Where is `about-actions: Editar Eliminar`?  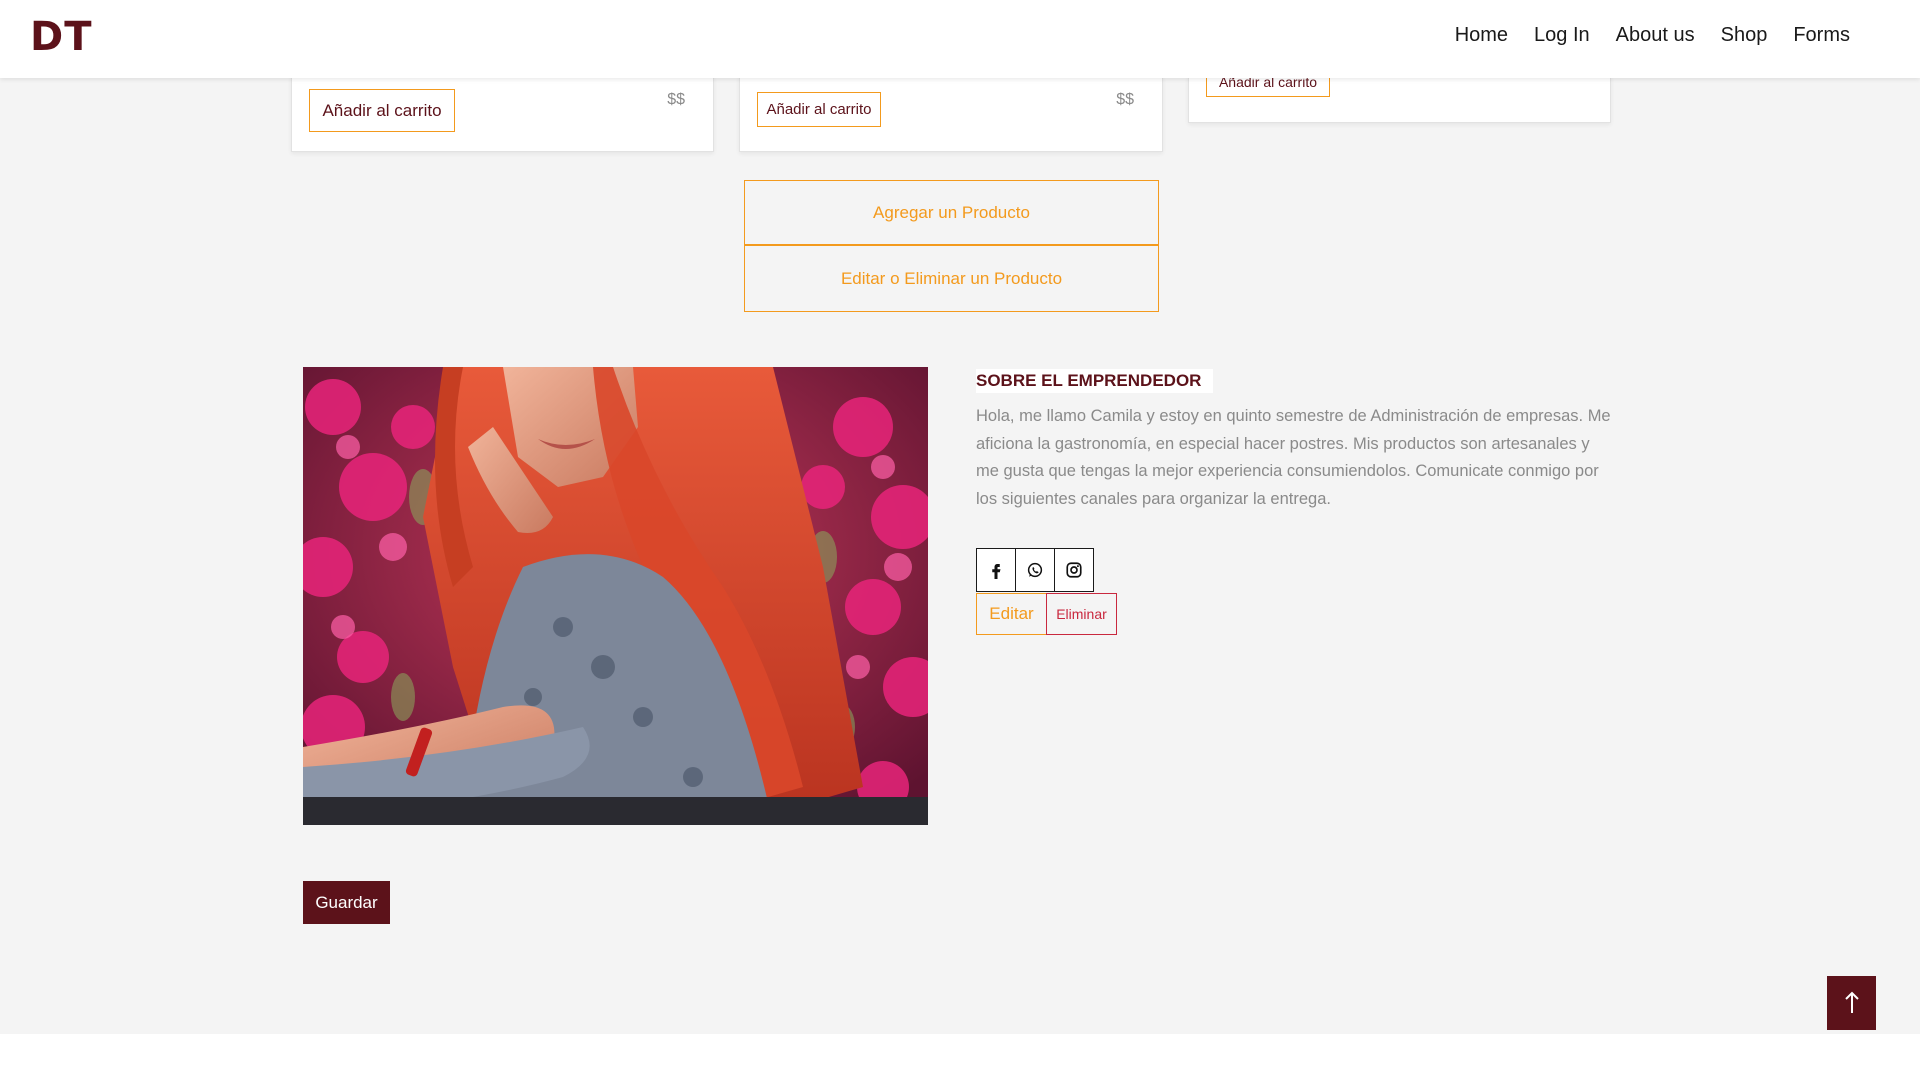
about-actions: Editar Eliminar is located at coordinates (1046, 614).